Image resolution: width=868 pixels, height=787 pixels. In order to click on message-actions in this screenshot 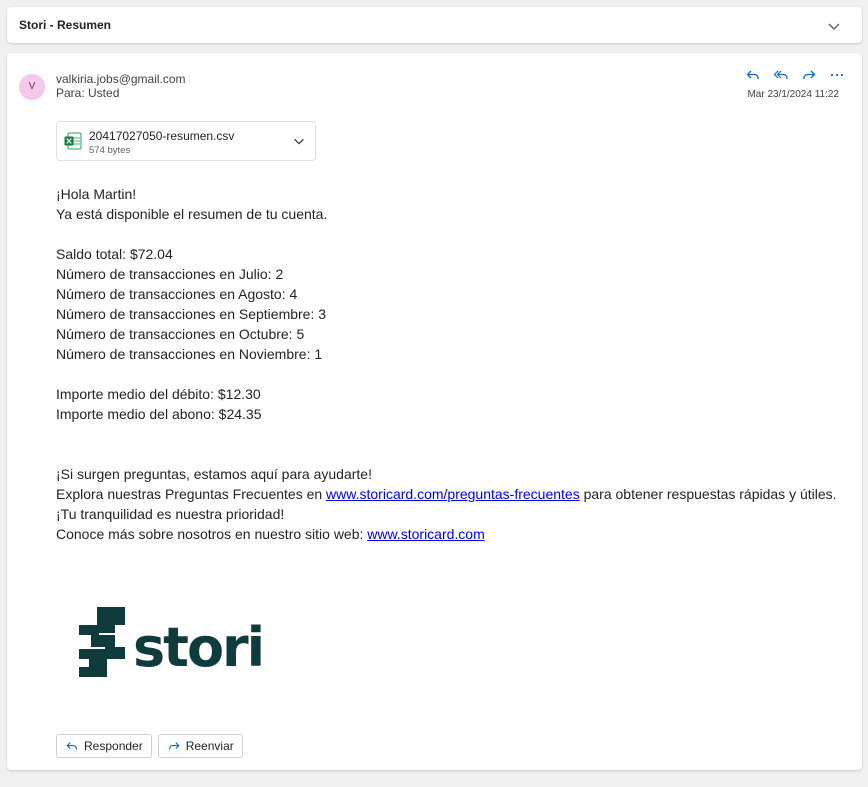, I will do `click(795, 75)`.